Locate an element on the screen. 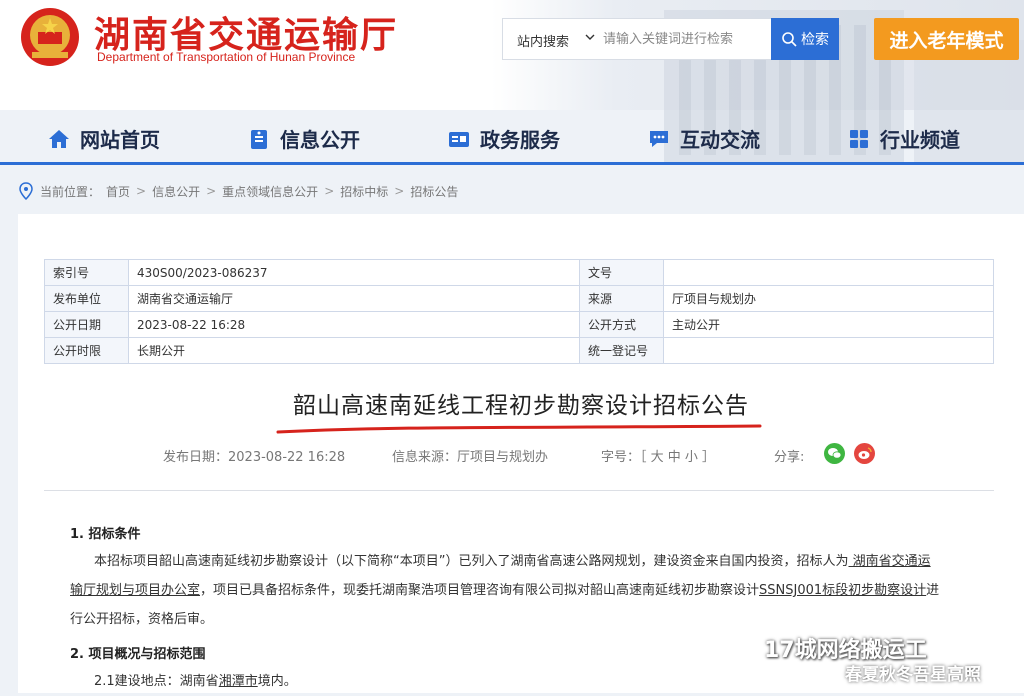 The width and height of the screenshot is (1024, 696). search-bar: 站内搜索 检索 is located at coordinates (670, 39).